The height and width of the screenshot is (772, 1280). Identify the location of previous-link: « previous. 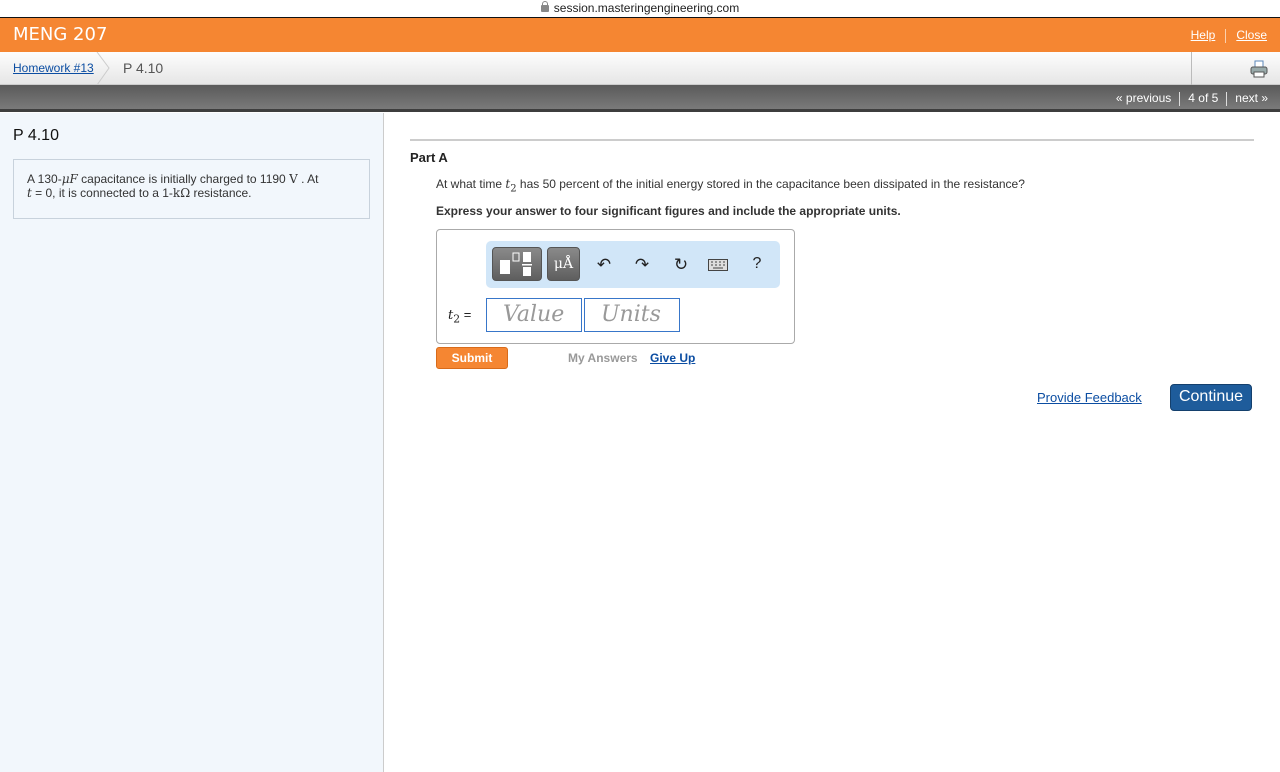
(1143, 98).